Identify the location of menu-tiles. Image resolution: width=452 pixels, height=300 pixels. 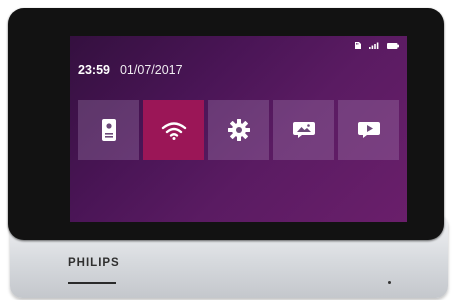
(238, 130).